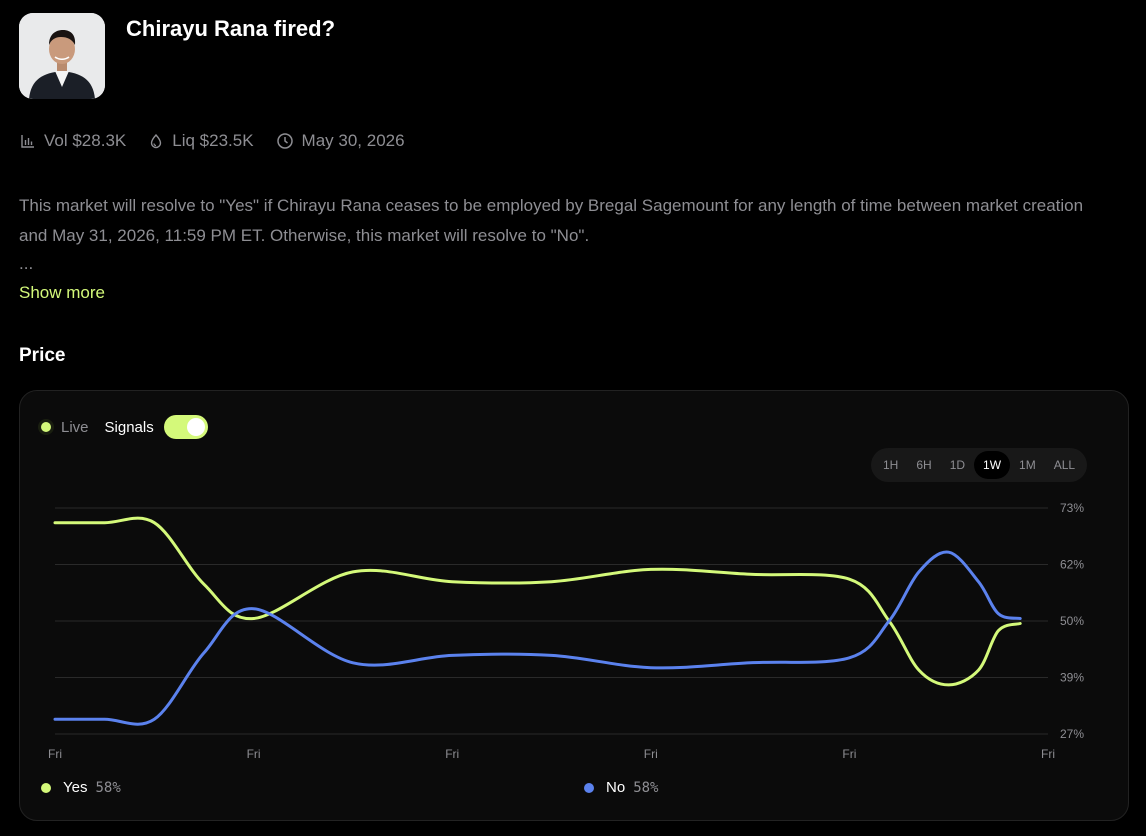 The height and width of the screenshot is (836, 1146). What do you see at coordinates (1072, 678) in the screenshot?
I see `y-tick-label: 39%` at bounding box center [1072, 678].